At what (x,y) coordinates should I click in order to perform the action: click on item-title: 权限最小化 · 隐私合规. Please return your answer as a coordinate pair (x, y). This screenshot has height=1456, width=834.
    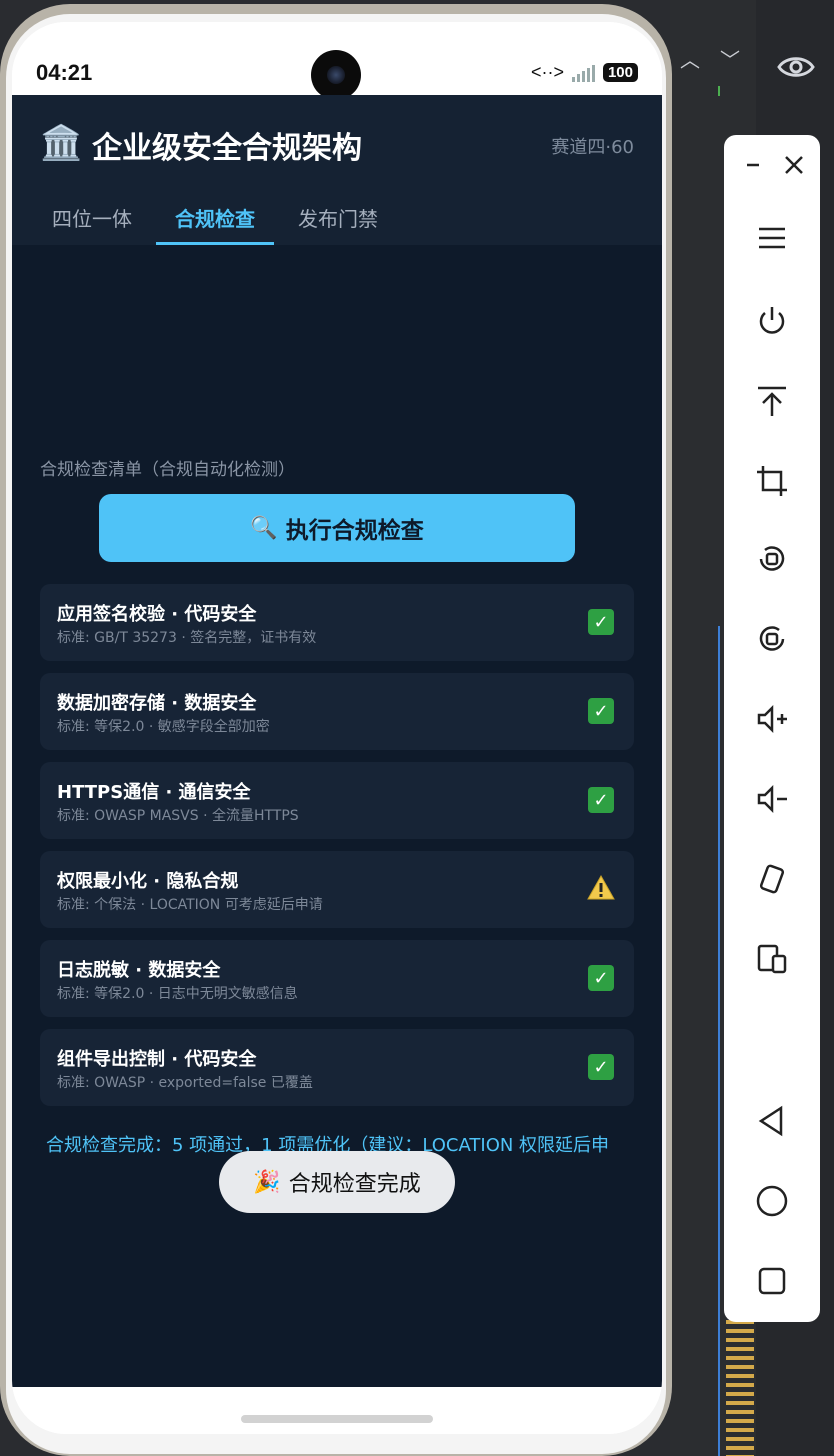
    Looking at the image, I should click on (148, 881).